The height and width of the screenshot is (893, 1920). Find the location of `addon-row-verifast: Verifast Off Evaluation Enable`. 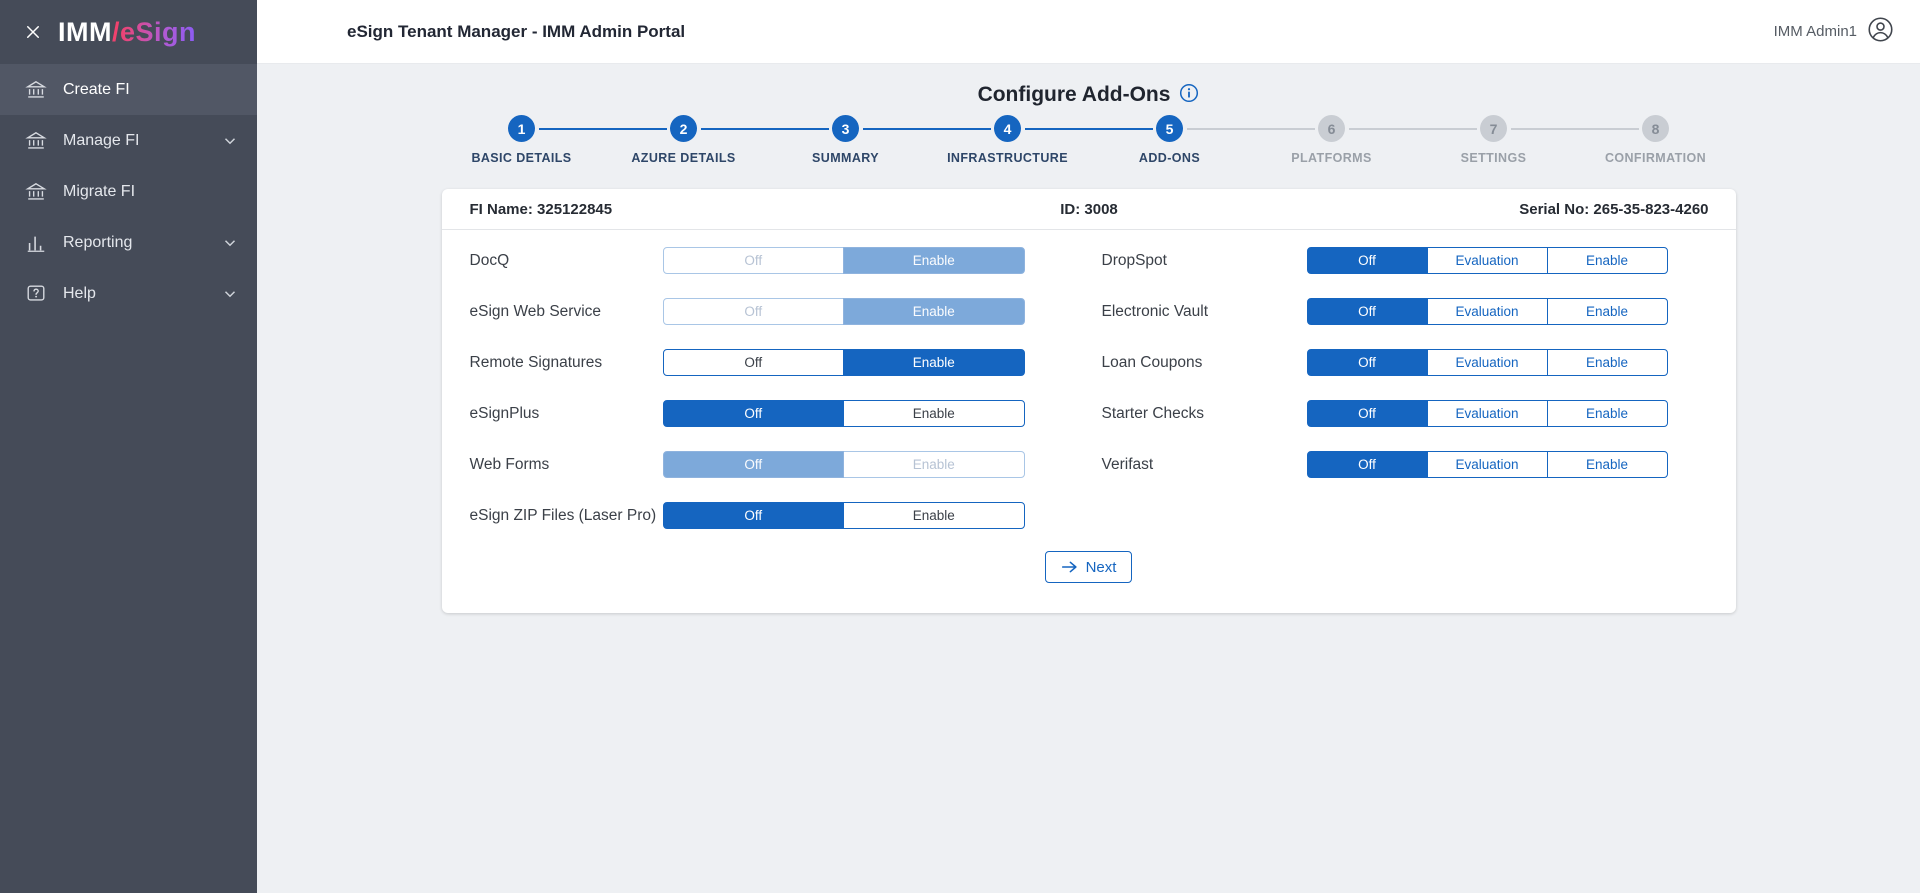

addon-row-verifast: Verifast Off Evaluation Enable is located at coordinates (1385, 464).